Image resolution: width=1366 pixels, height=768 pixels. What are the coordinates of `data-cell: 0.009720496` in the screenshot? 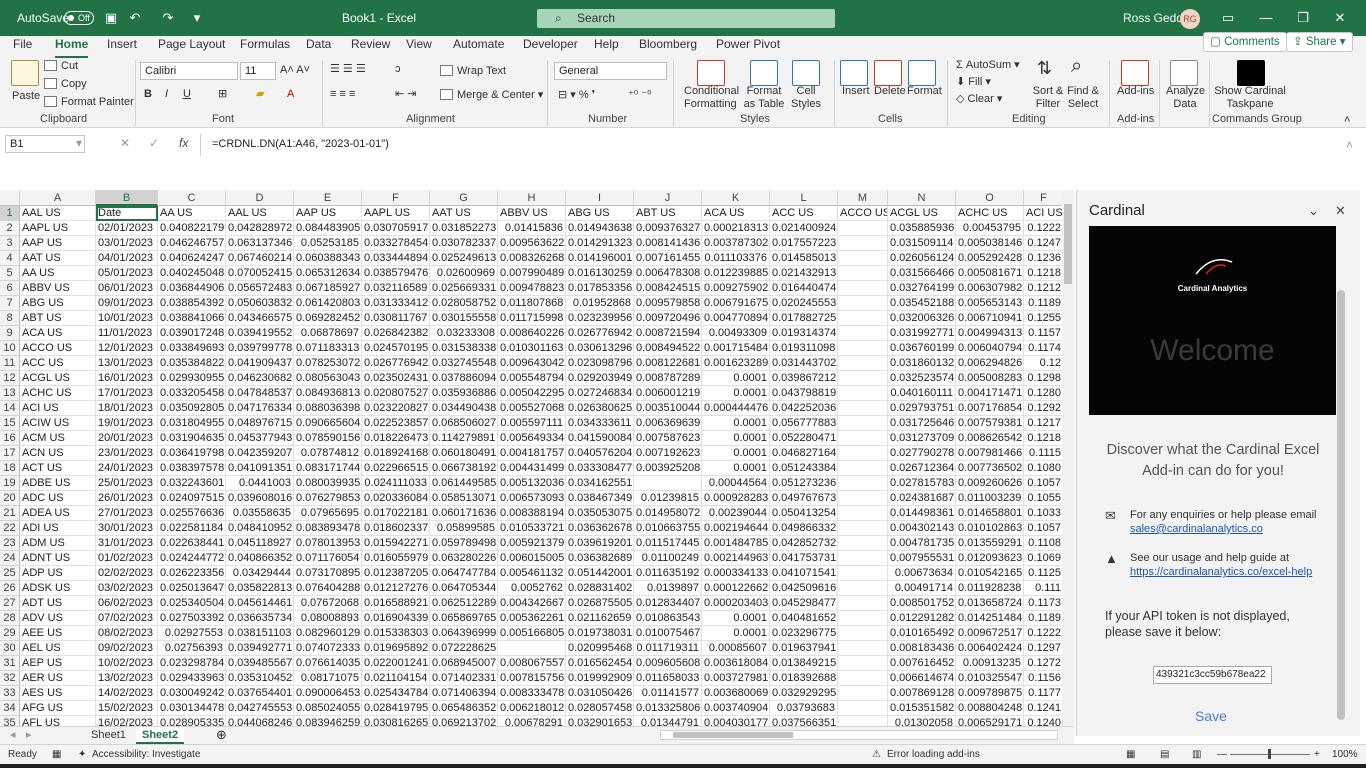 It's located at (668, 318).